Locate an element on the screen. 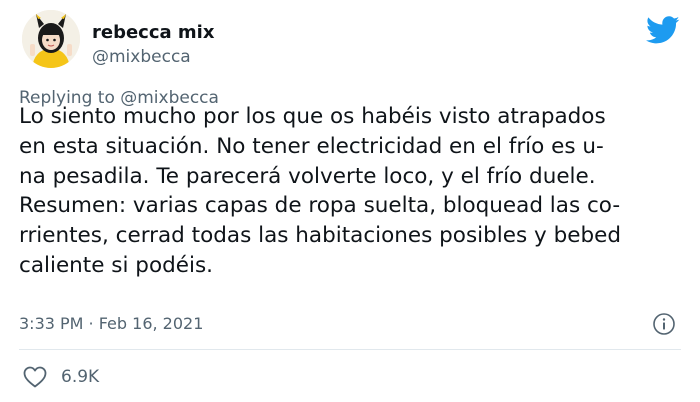 The image size is (700, 402). divider is located at coordinates (350, 349).